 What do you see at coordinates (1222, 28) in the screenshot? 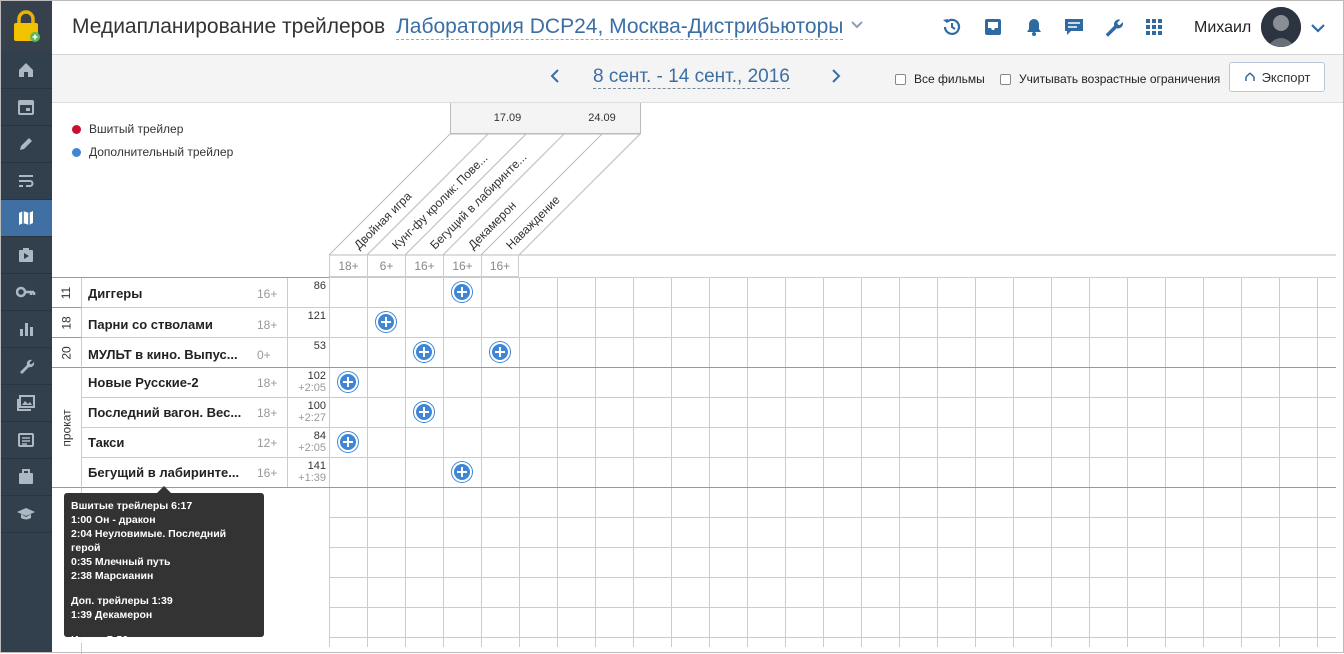
I see `user-name: Михаил` at bounding box center [1222, 28].